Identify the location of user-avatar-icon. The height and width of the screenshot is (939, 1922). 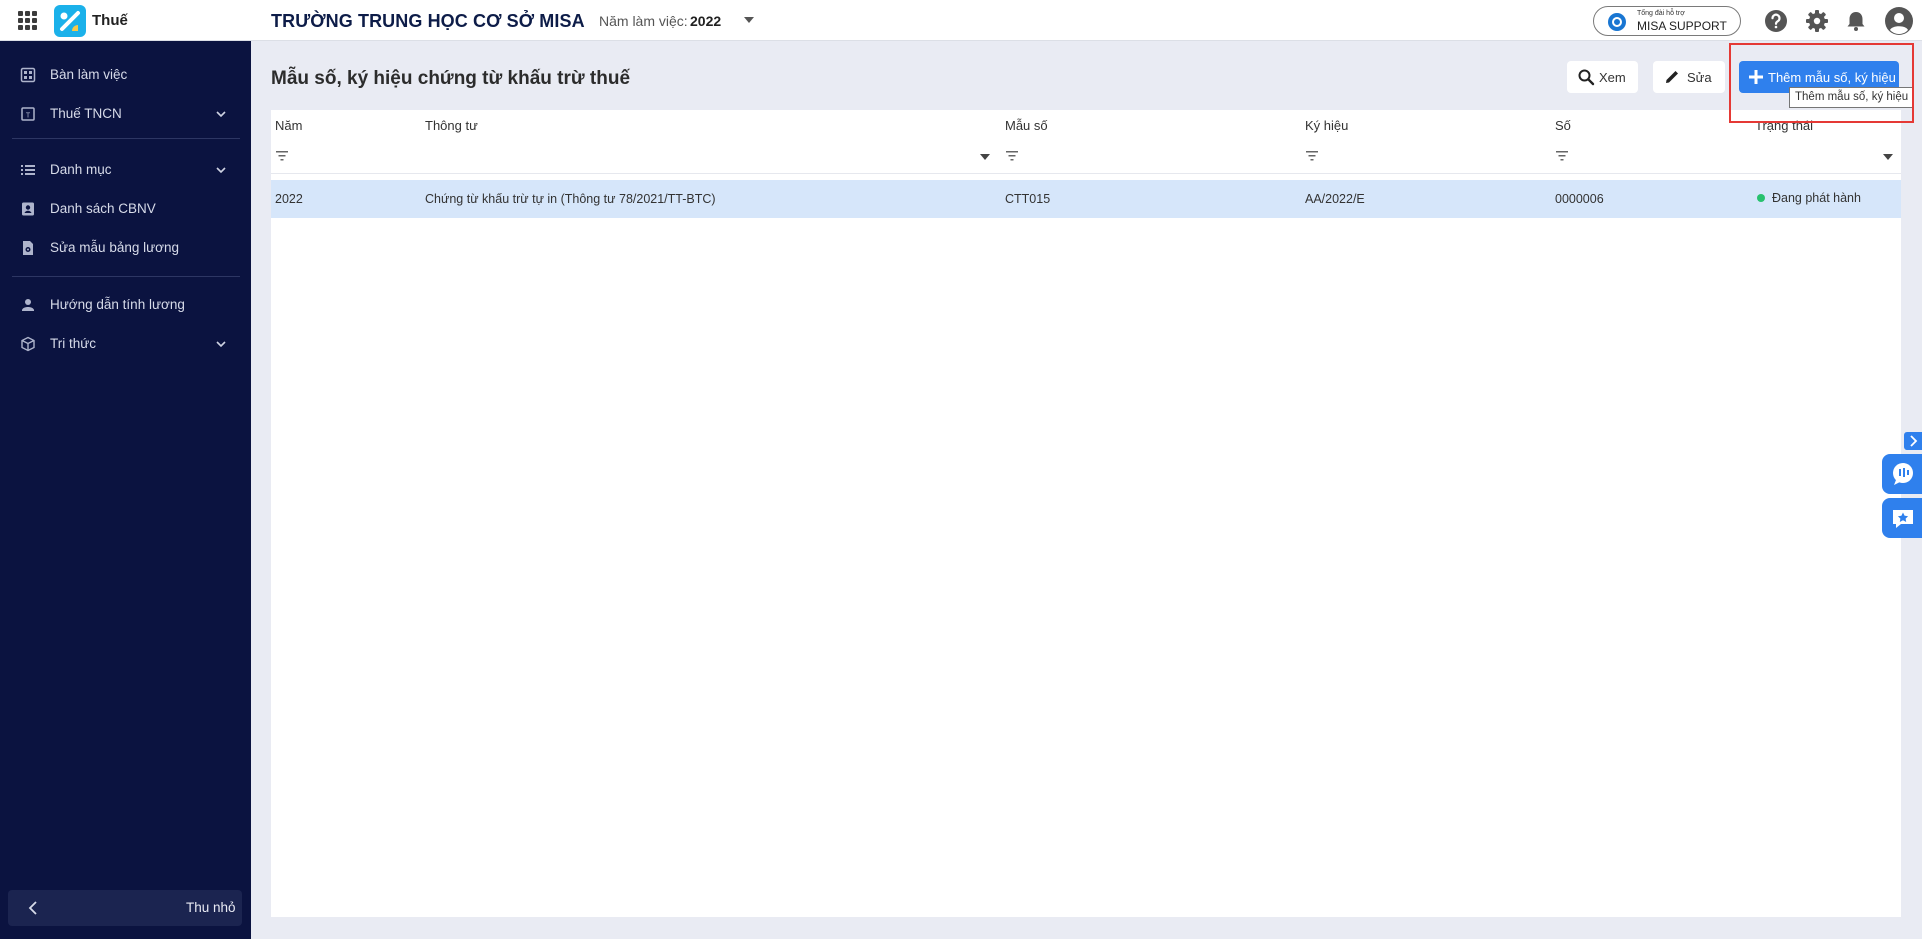
(1899, 21).